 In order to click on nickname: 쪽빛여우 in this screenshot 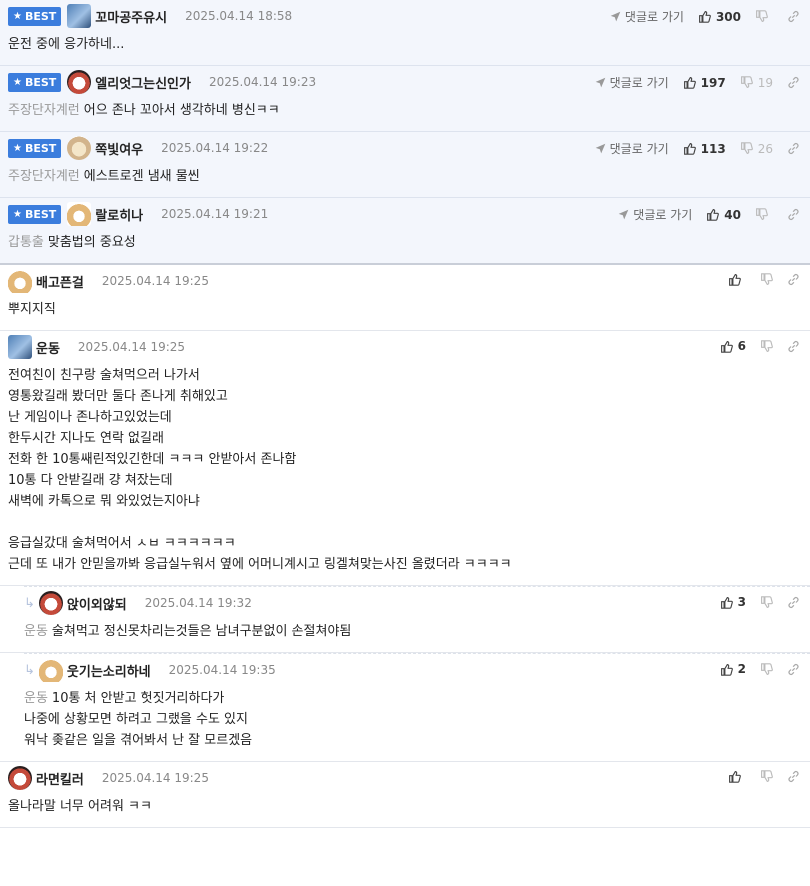, I will do `click(119, 148)`.